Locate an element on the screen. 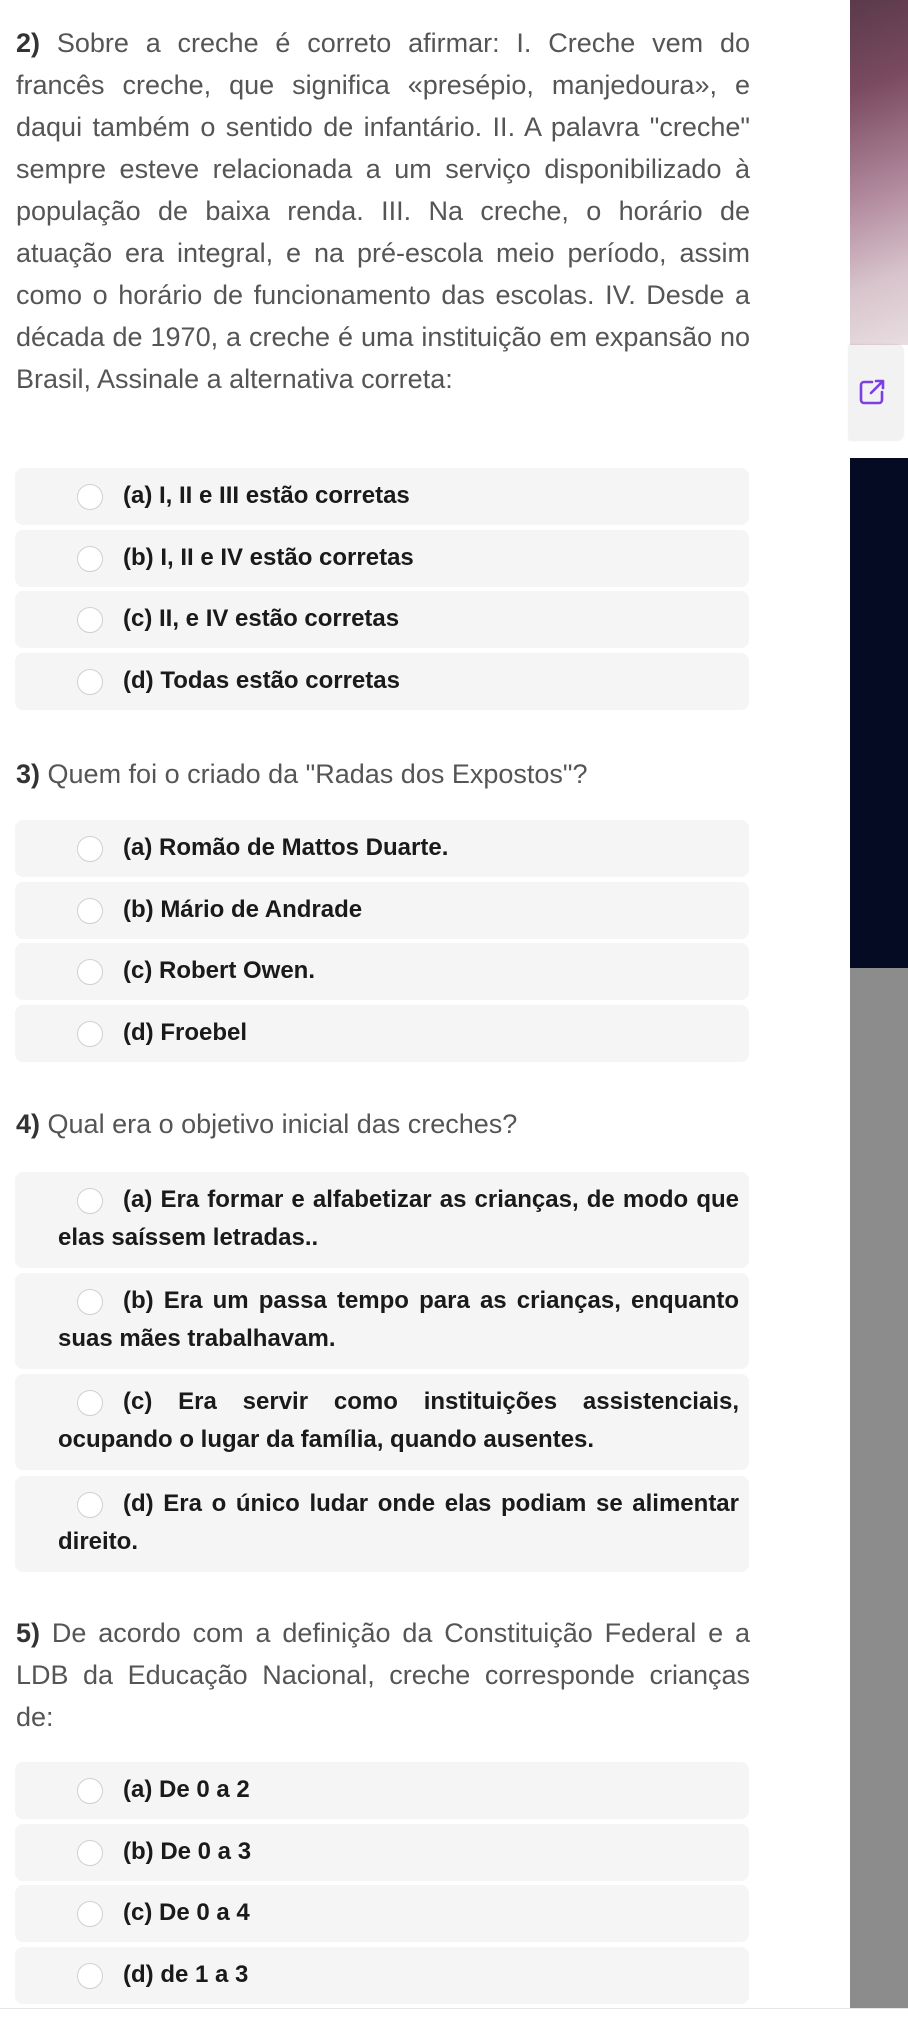  option-label: (b) I, II e IV estão corretas is located at coordinates (268, 557).